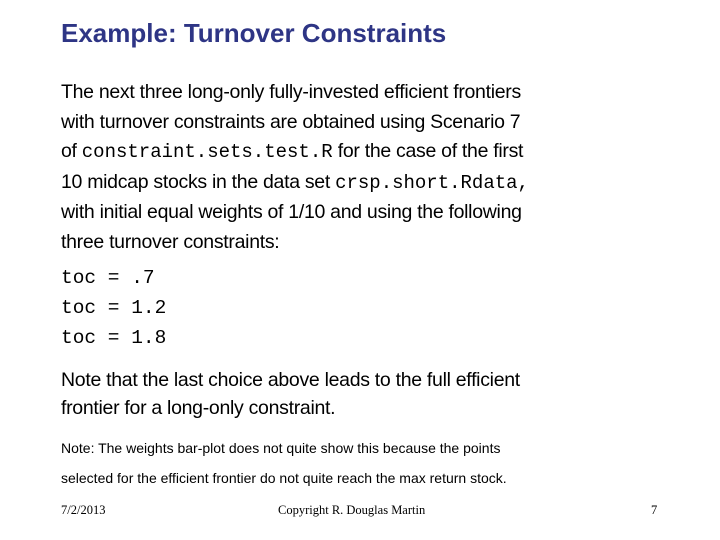 The height and width of the screenshot is (540, 720). Describe the element at coordinates (198, 408) in the screenshot. I see `main-note-line: frontier for a long-only constraint.` at that location.